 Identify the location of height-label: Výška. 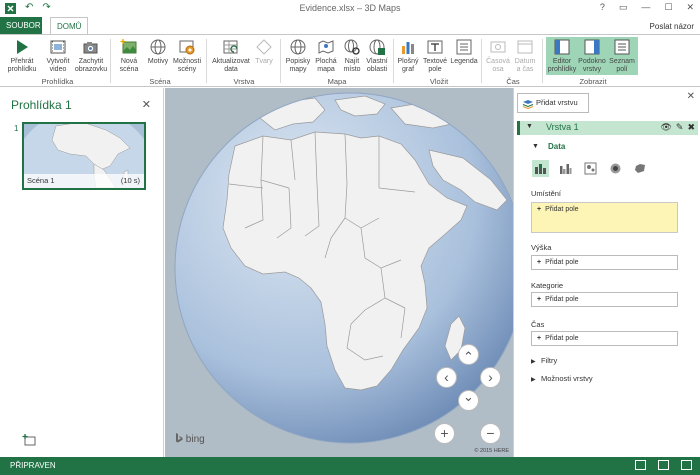
(541, 247).